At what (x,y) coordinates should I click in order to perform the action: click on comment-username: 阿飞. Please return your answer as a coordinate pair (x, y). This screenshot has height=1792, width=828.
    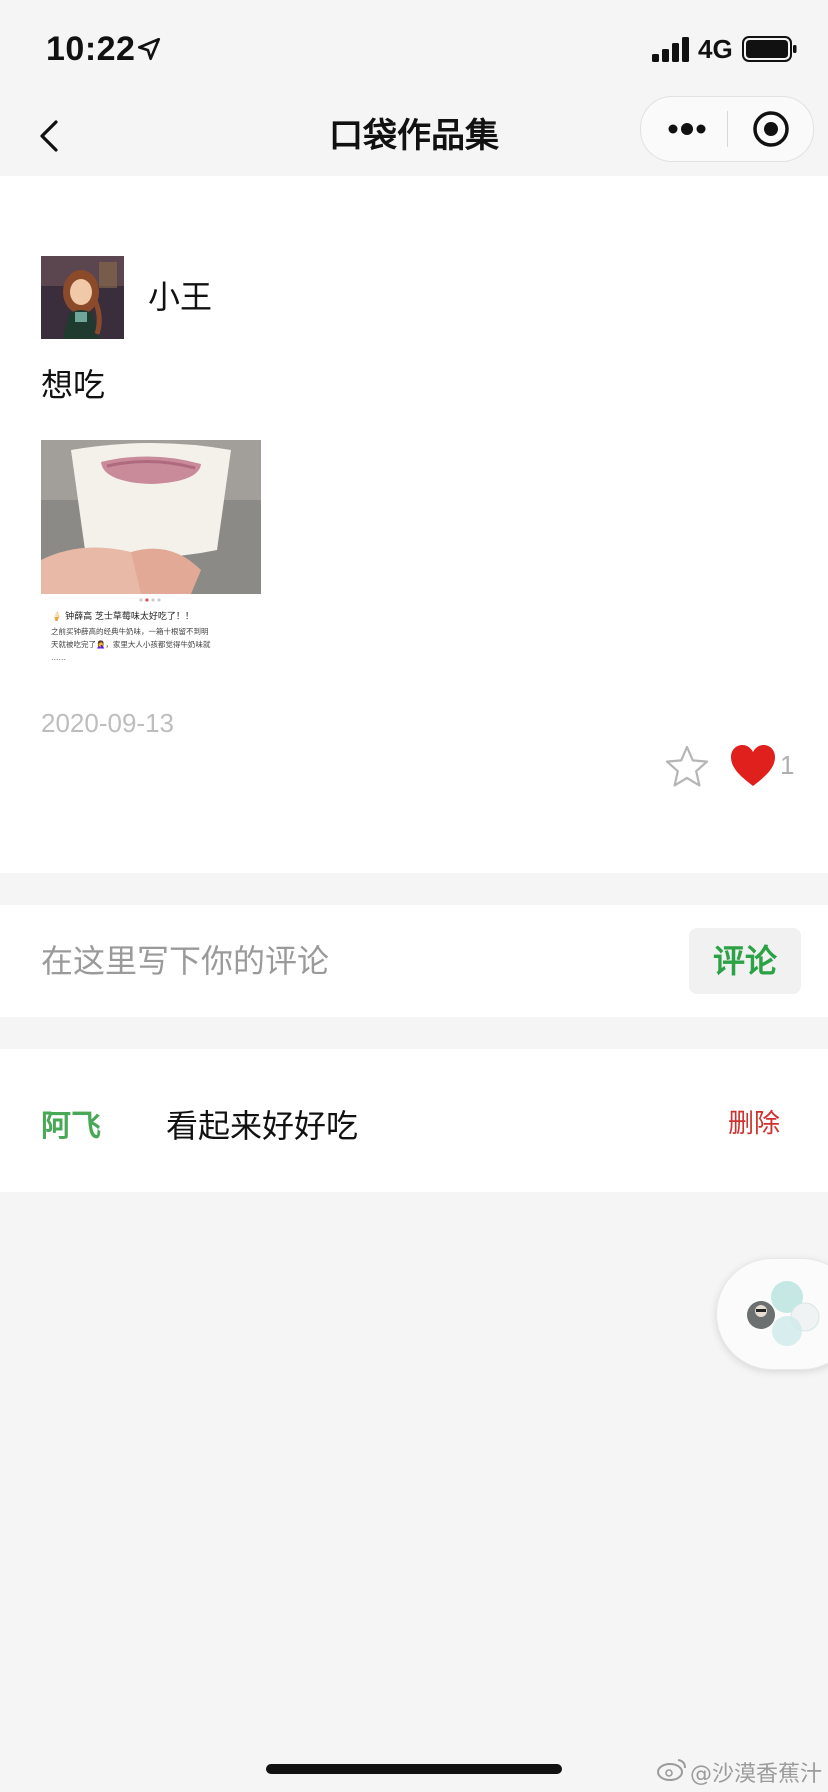
    Looking at the image, I should click on (71, 1123).